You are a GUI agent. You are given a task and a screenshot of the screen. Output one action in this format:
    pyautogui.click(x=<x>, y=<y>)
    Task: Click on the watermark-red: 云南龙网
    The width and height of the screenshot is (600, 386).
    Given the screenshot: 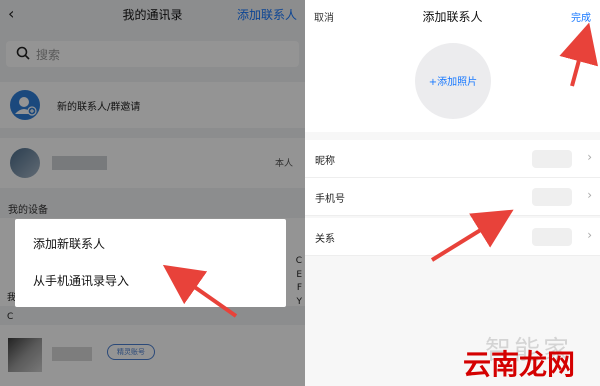 What is the action you would take?
    pyautogui.click(x=519, y=364)
    